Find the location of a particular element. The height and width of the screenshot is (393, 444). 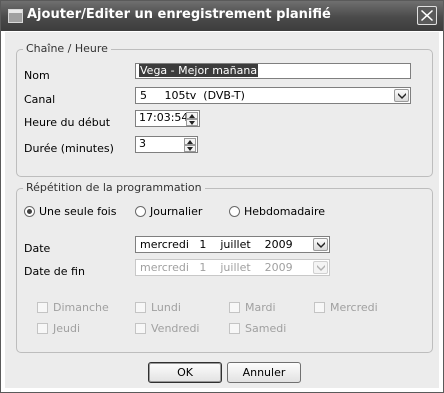

end-date-dropdown-button is located at coordinates (320, 267).